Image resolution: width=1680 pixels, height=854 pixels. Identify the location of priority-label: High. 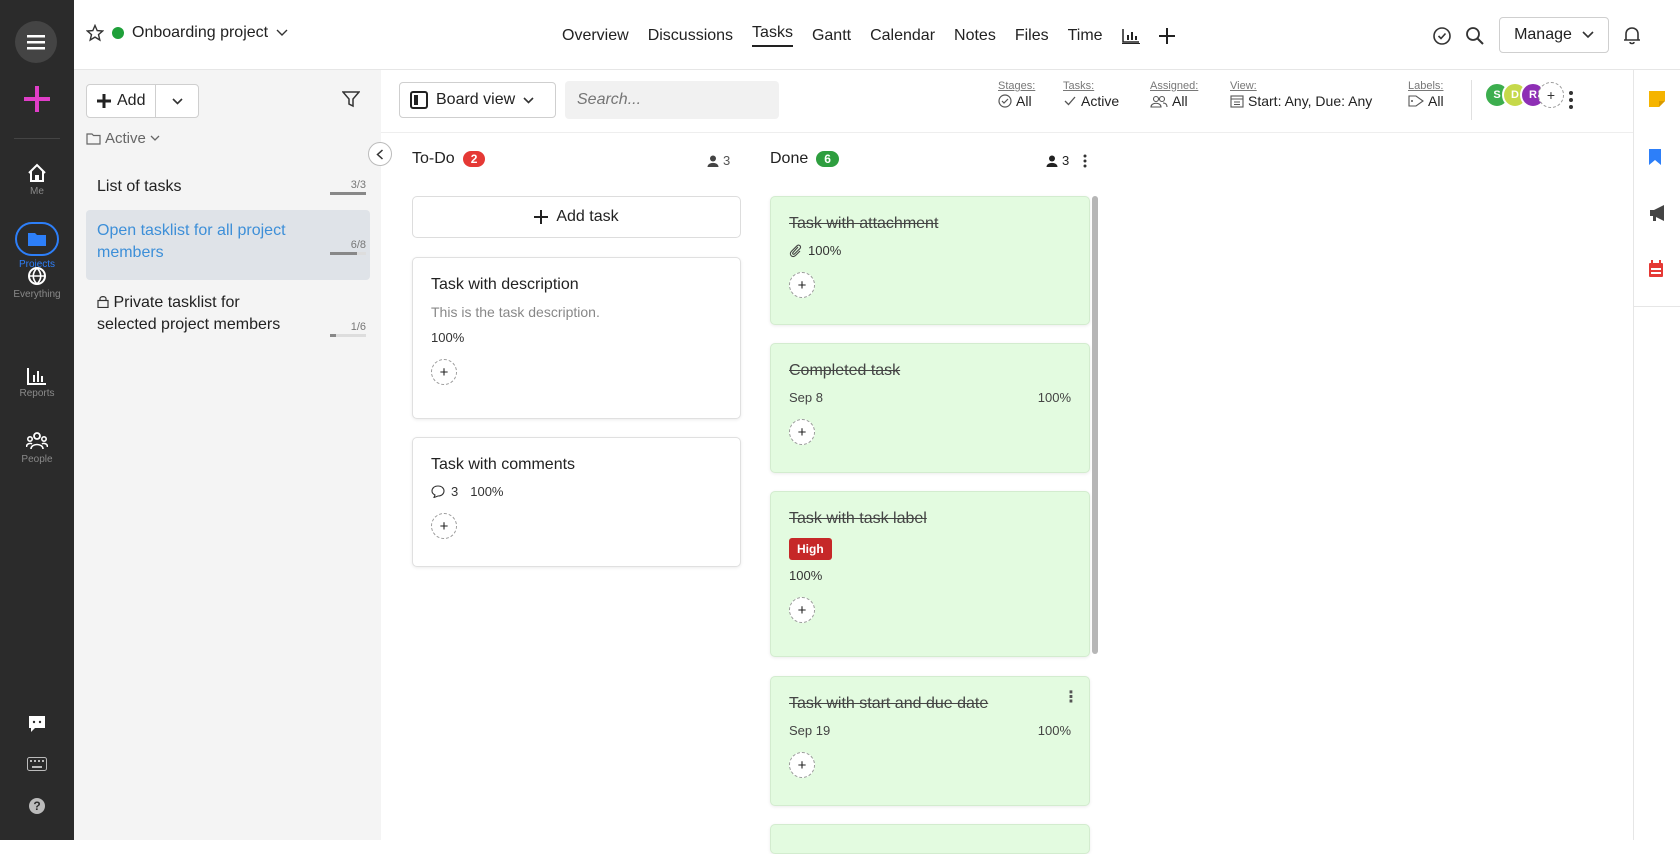
(810, 549).